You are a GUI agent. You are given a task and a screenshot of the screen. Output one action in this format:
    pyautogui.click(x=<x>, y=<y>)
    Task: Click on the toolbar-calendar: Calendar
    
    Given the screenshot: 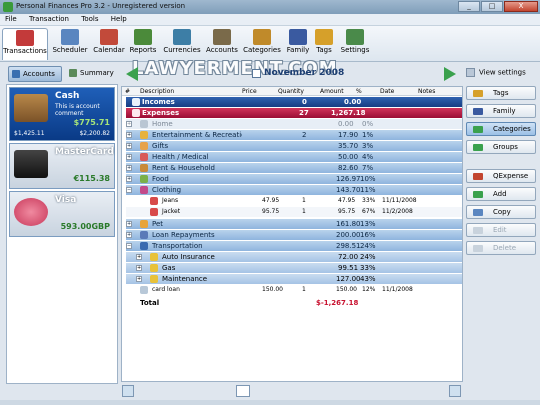 What is the action you would take?
    pyautogui.click(x=109, y=44)
    